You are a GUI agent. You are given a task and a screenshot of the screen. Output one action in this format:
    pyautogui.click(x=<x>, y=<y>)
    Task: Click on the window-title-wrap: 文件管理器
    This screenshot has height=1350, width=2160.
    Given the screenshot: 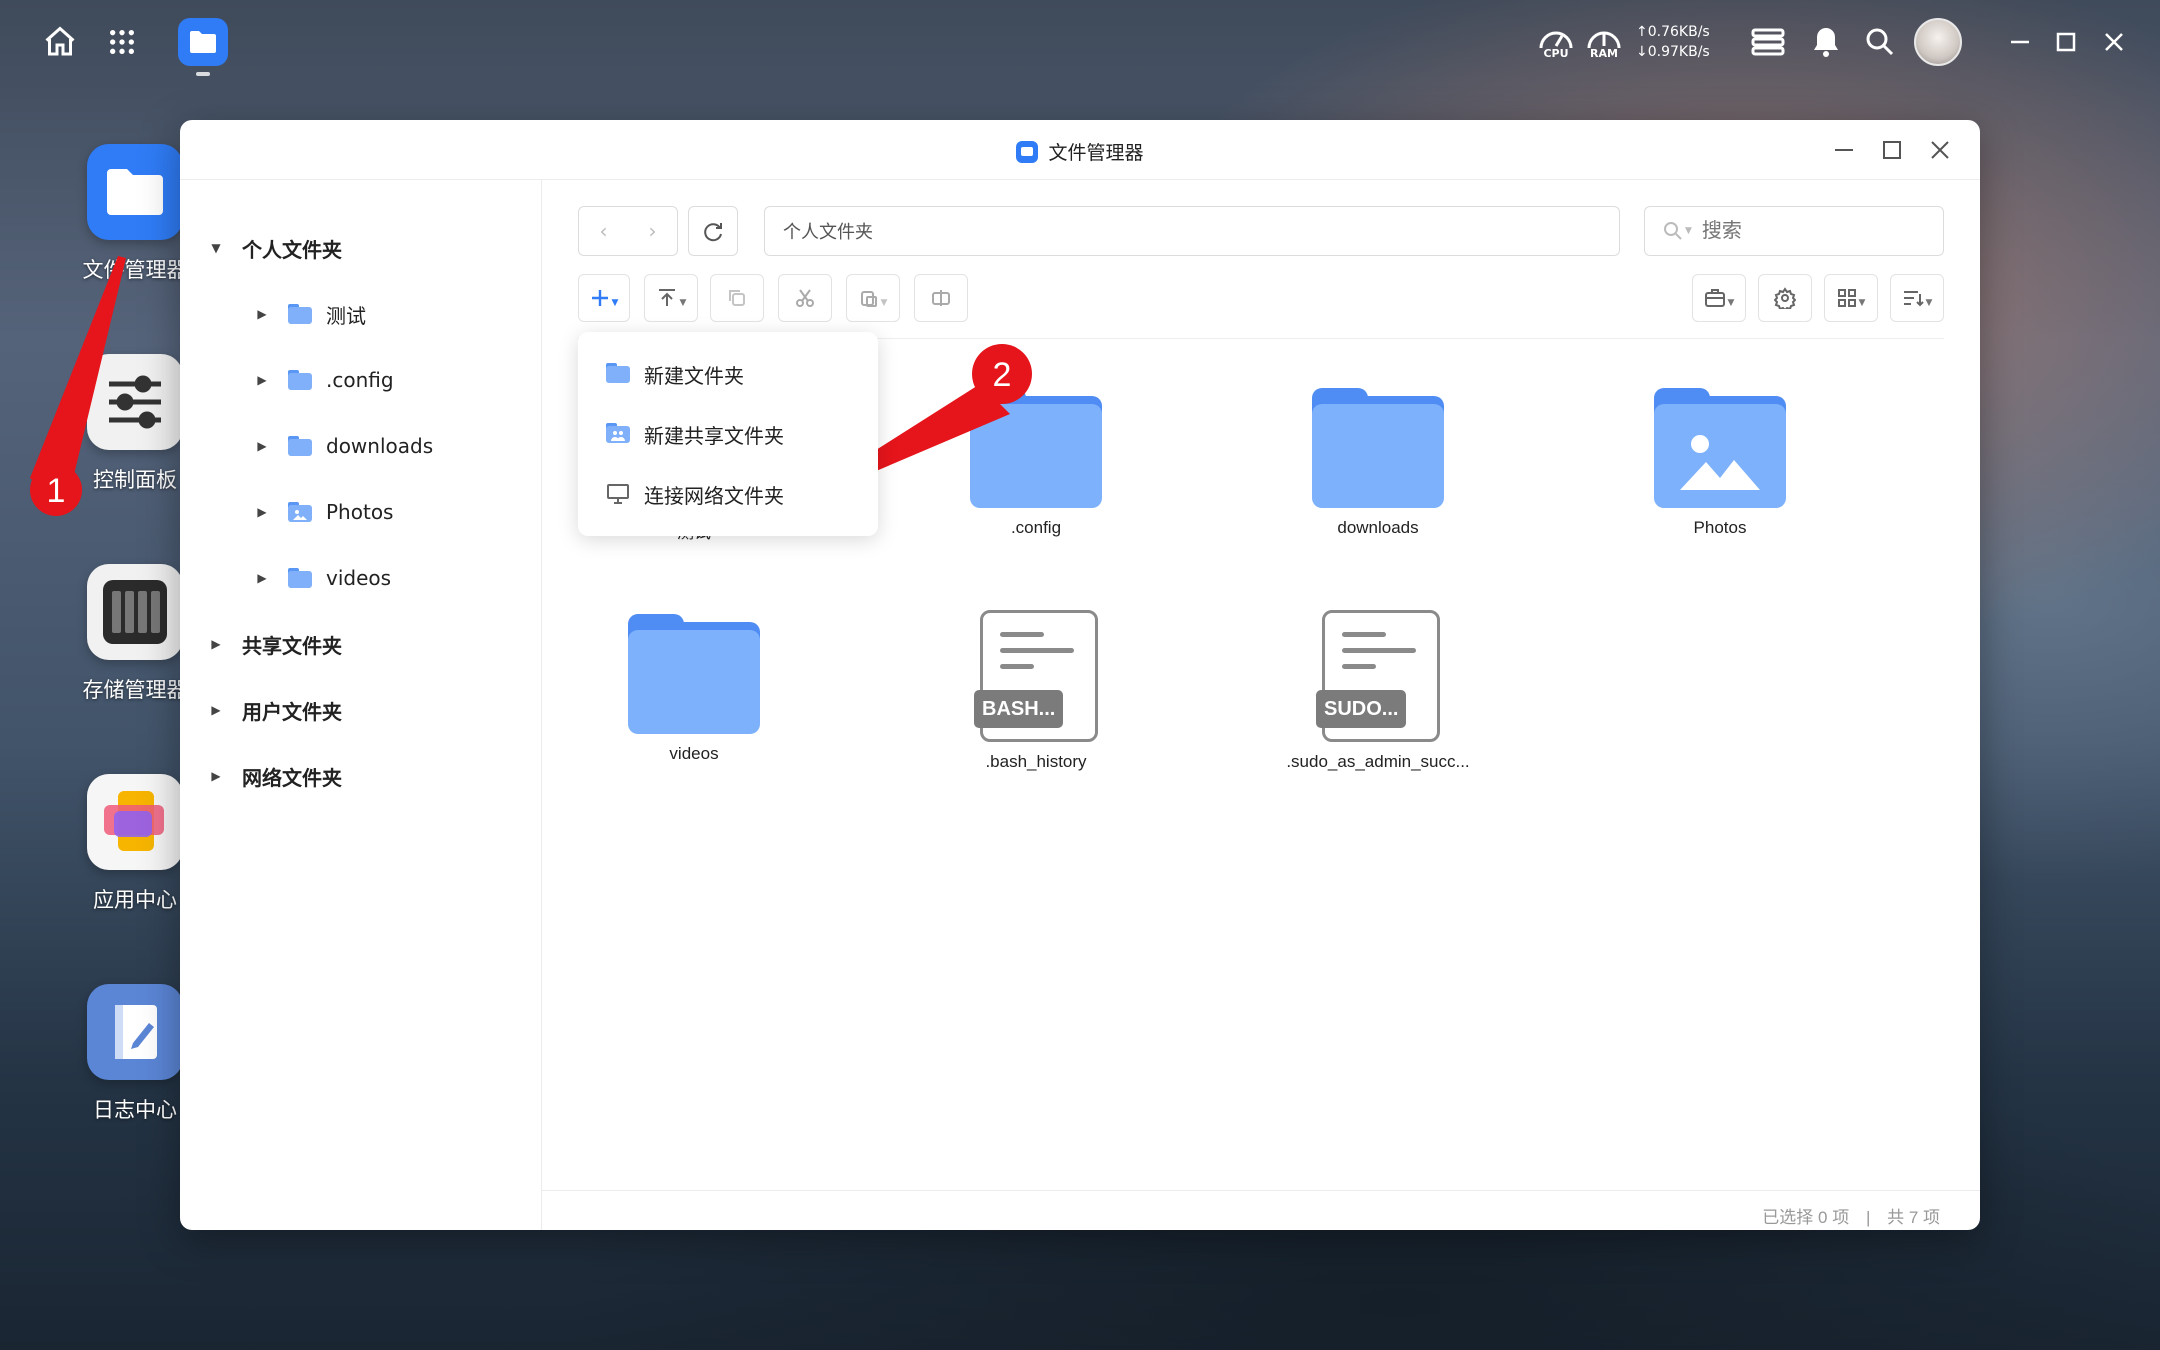 What is the action you would take?
    pyautogui.click(x=1080, y=151)
    